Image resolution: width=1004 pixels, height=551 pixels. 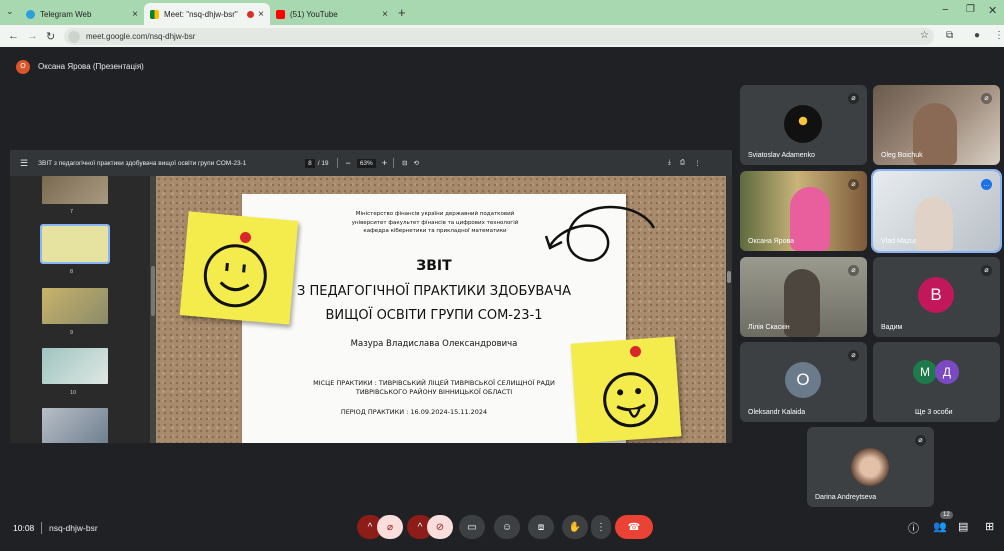 I want to click on emoji-icon: ☺, so click(x=507, y=527).